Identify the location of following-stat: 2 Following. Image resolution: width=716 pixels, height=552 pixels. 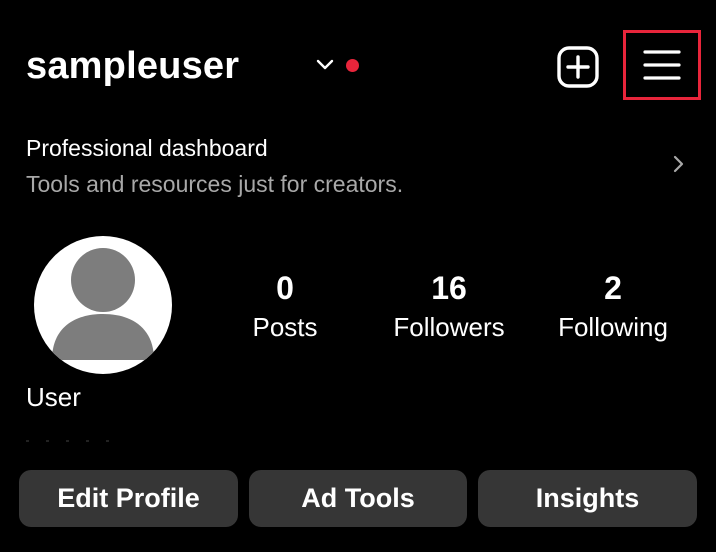
(613, 306).